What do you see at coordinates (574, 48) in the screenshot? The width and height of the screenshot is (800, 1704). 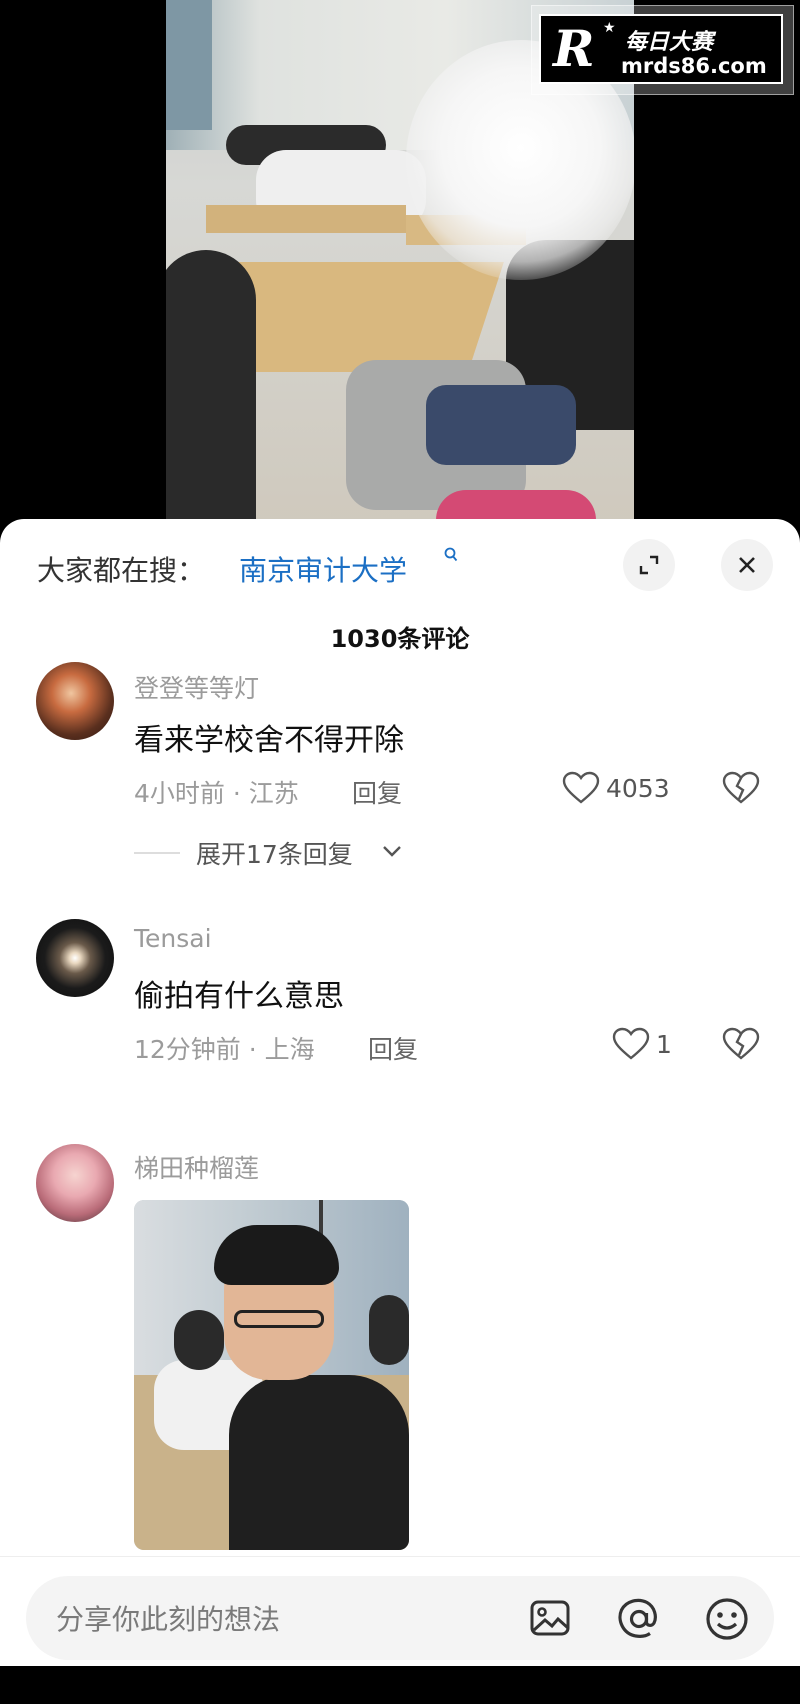 I see `watermark-logo: R` at bounding box center [574, 48].